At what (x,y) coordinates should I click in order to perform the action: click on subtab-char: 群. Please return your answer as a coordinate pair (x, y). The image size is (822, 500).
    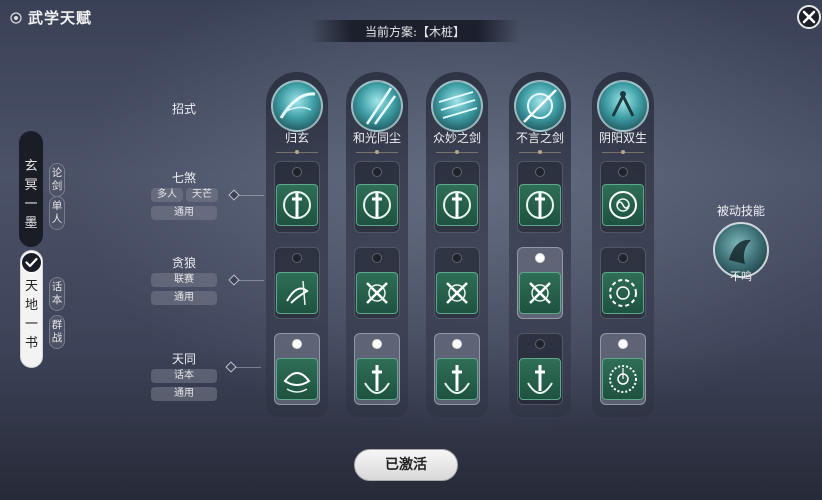
    Looking at the image, I should click on (57, 325).